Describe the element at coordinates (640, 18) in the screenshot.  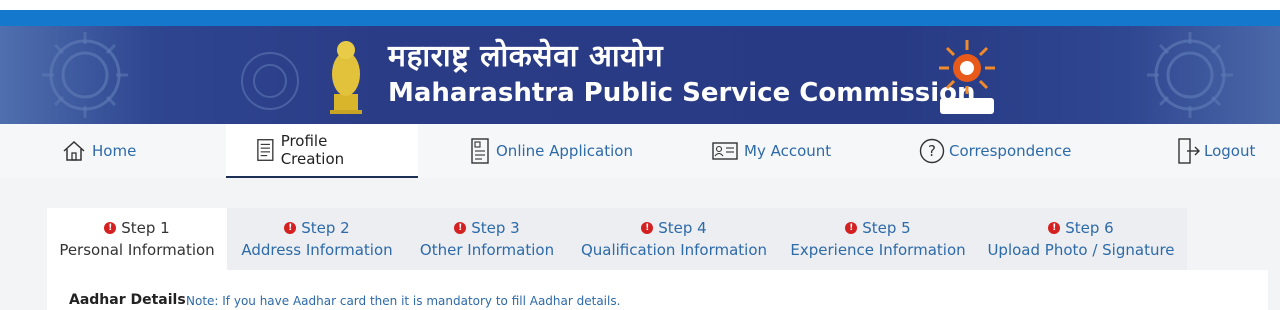
I see `top-blue-bar` at that location.